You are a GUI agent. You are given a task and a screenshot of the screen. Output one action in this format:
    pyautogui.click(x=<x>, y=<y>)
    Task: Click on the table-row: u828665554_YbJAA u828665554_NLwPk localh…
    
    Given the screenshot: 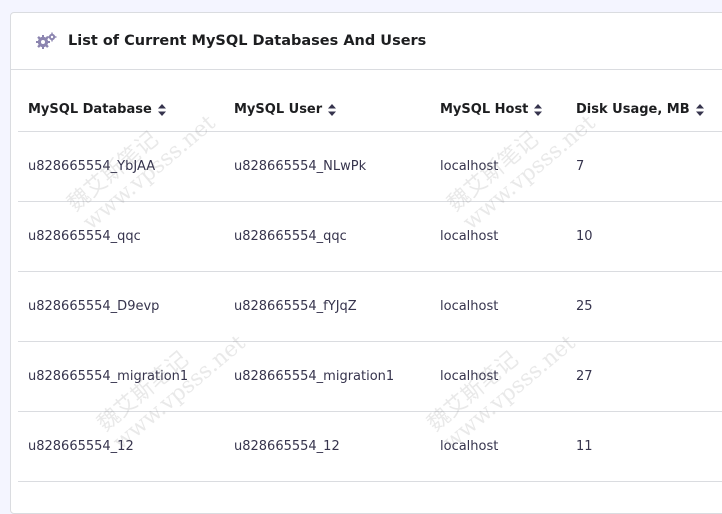 What is the action you would take?
    pyautogui.click(x=370, y=167)
    